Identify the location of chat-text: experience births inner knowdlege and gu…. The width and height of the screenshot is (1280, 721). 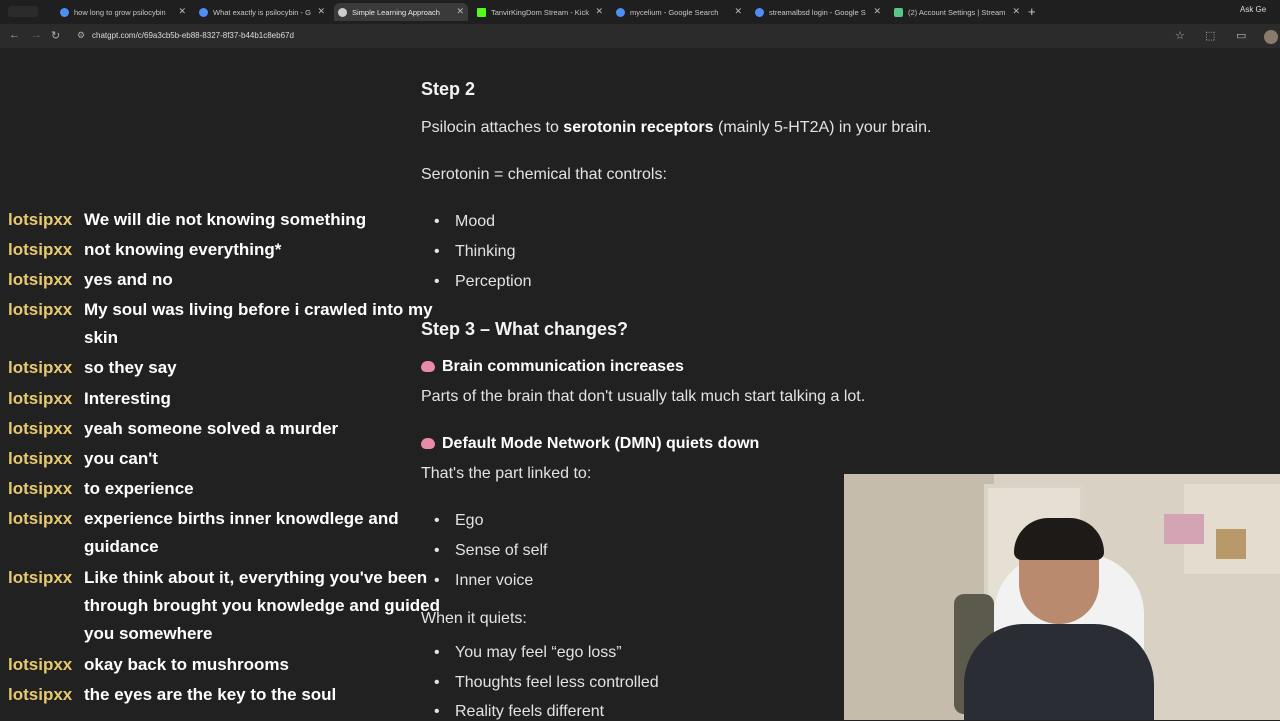
(241, 532).